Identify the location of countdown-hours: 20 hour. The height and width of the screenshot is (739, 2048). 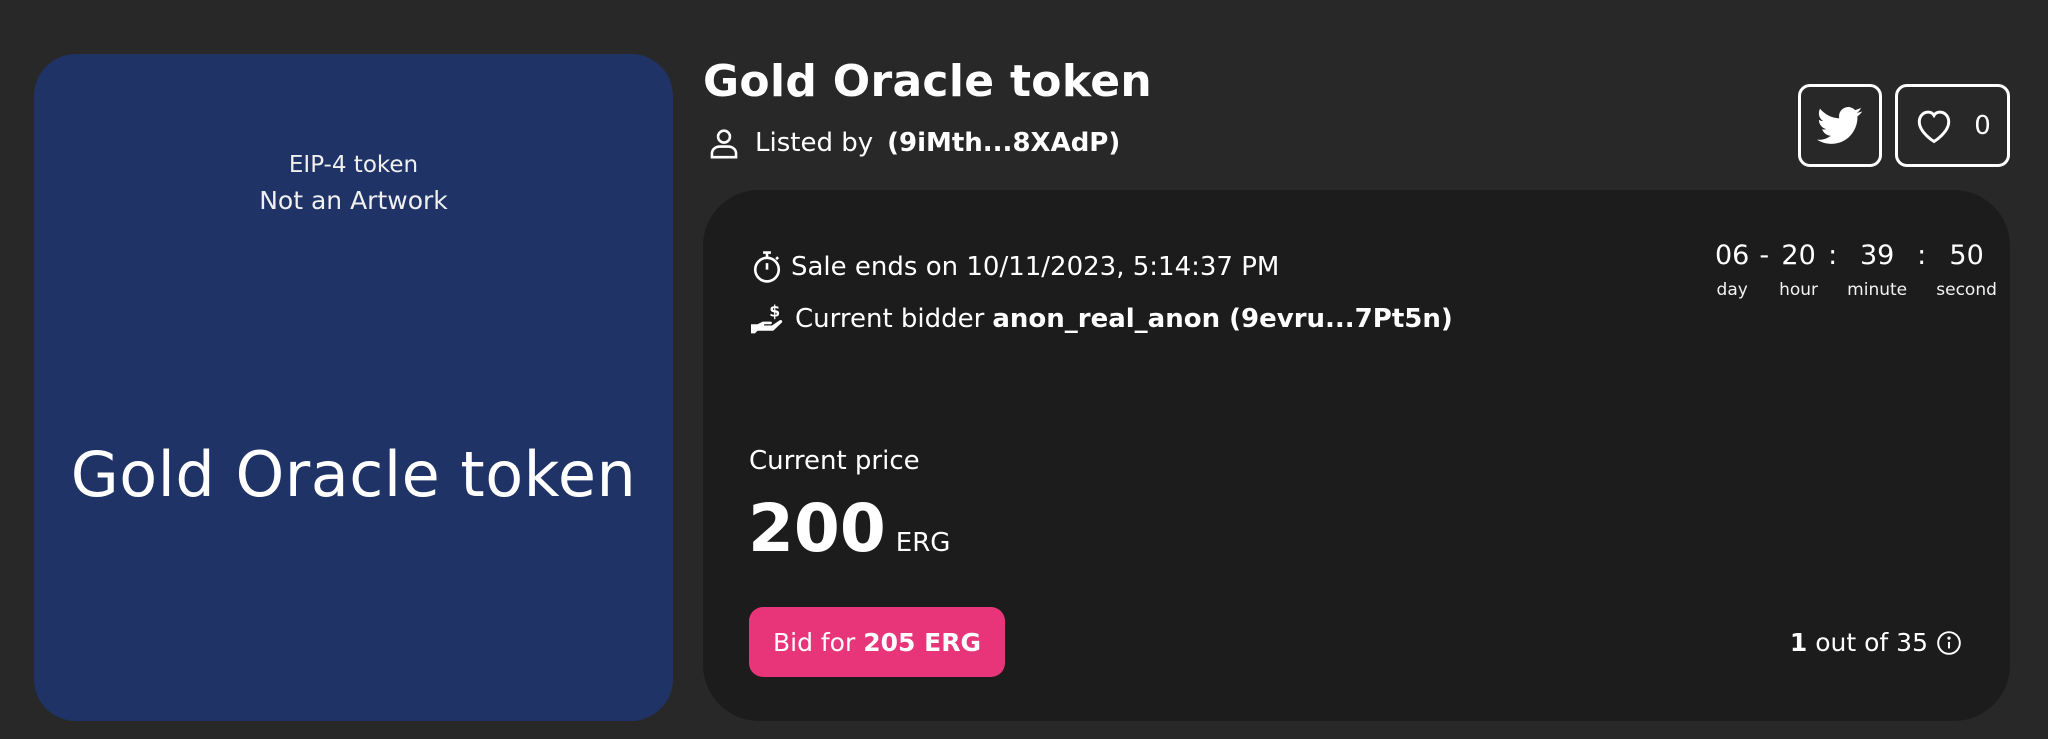
(1798, 270).